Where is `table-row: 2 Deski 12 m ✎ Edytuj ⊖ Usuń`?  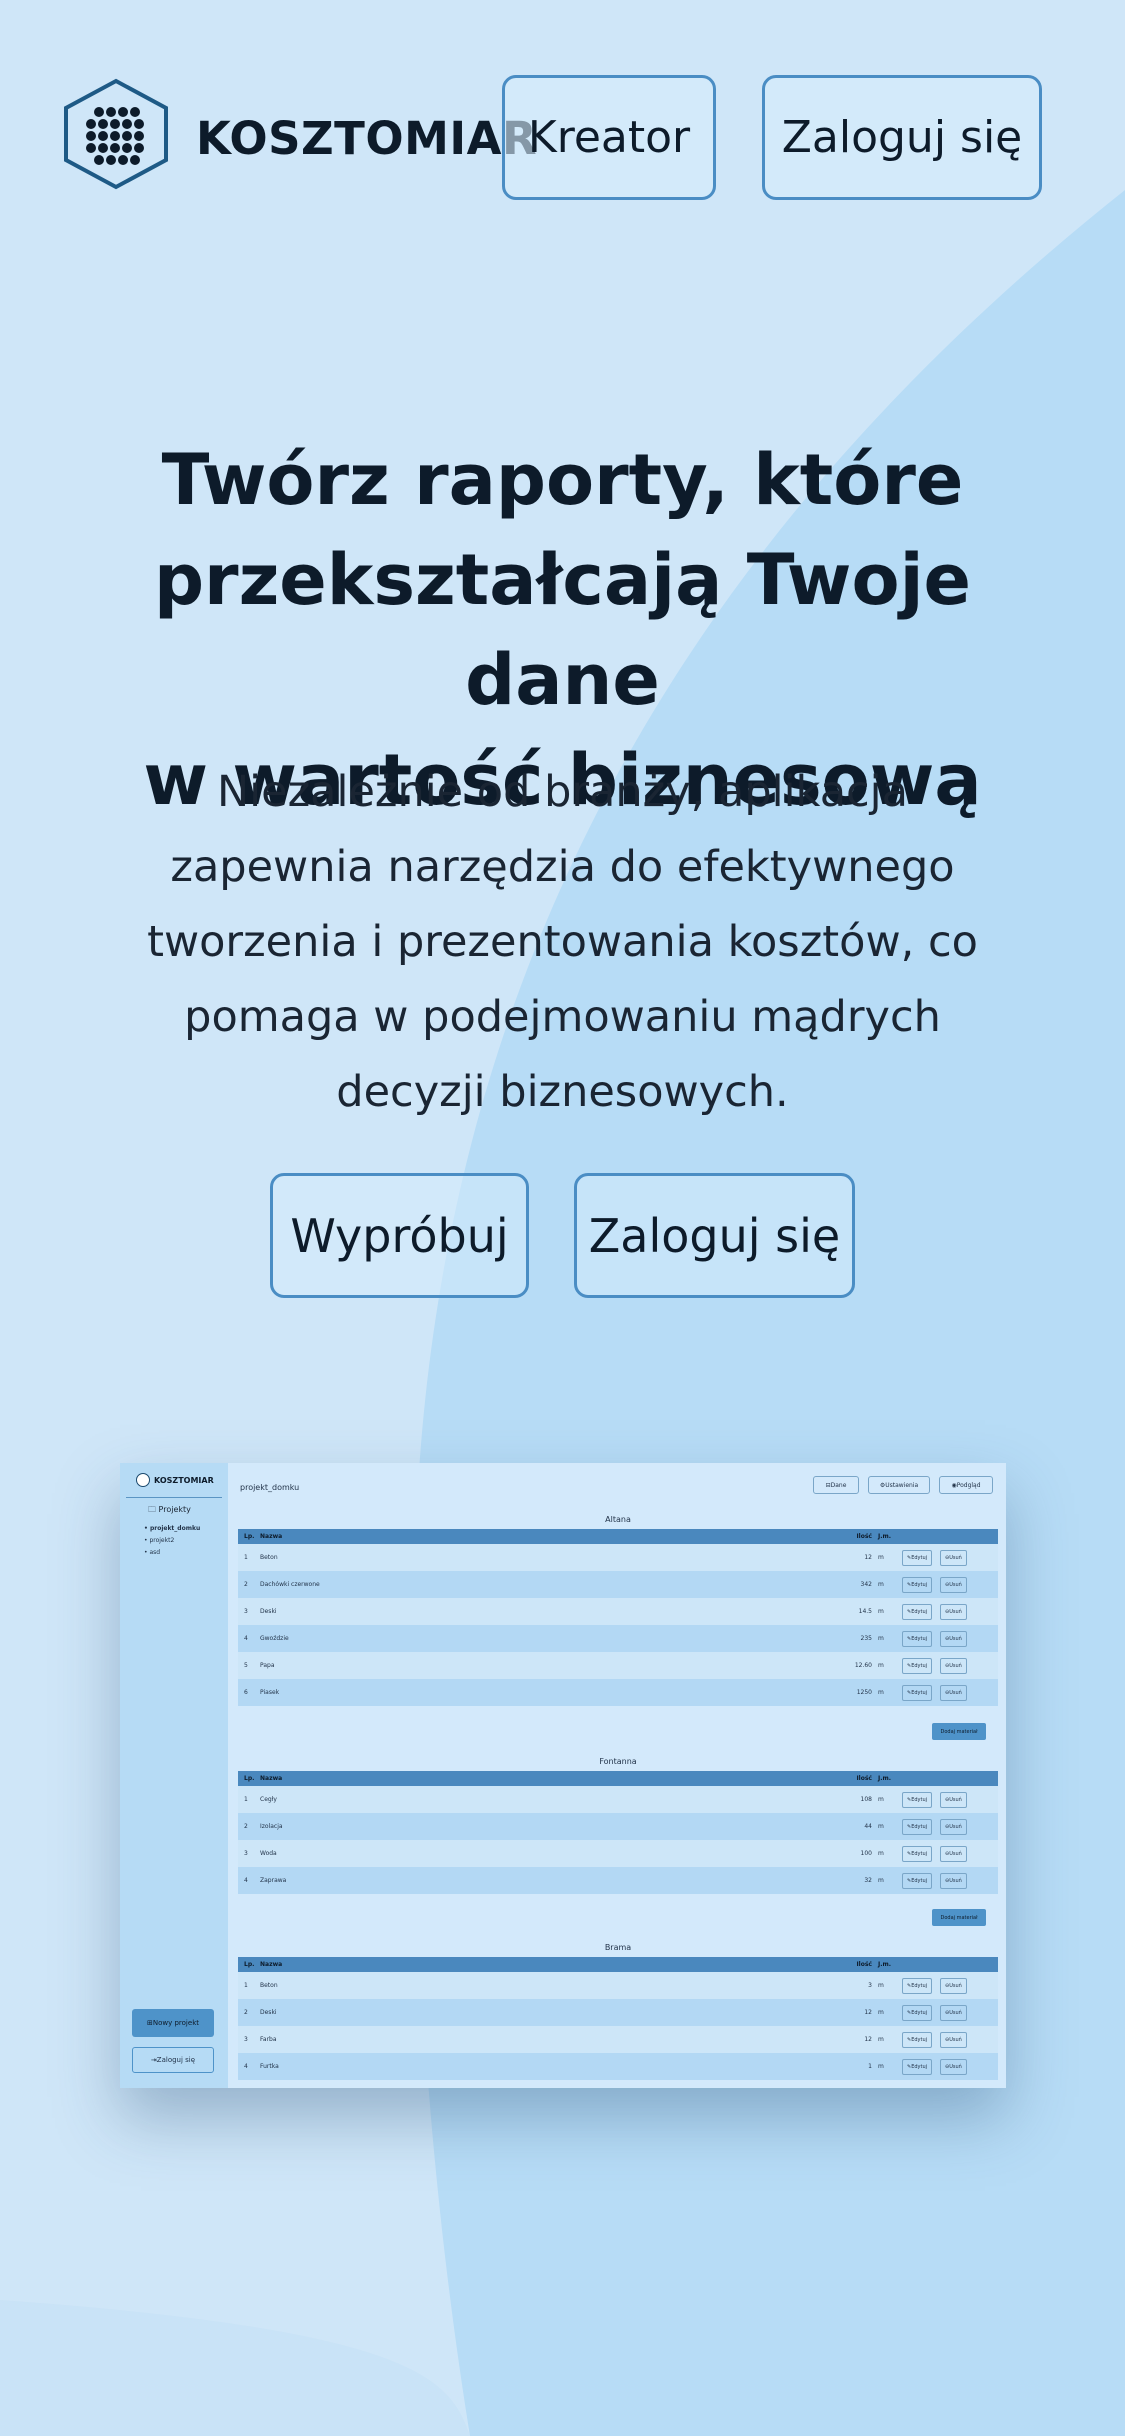 table-row: 2 Deski 12 m ✎ Edytuj ⊖ Usuń is located at coordinates (618, 2012).